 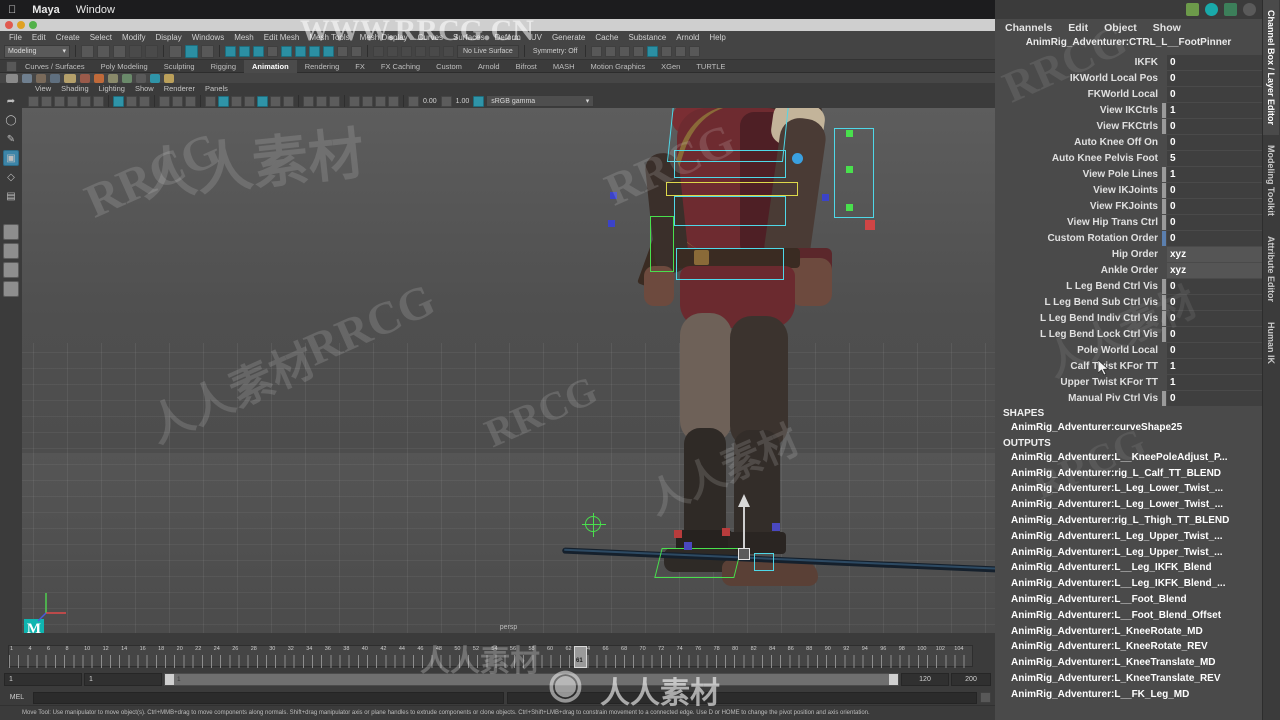 I want to click on single-pane-icon, so click(x=118, y=101).